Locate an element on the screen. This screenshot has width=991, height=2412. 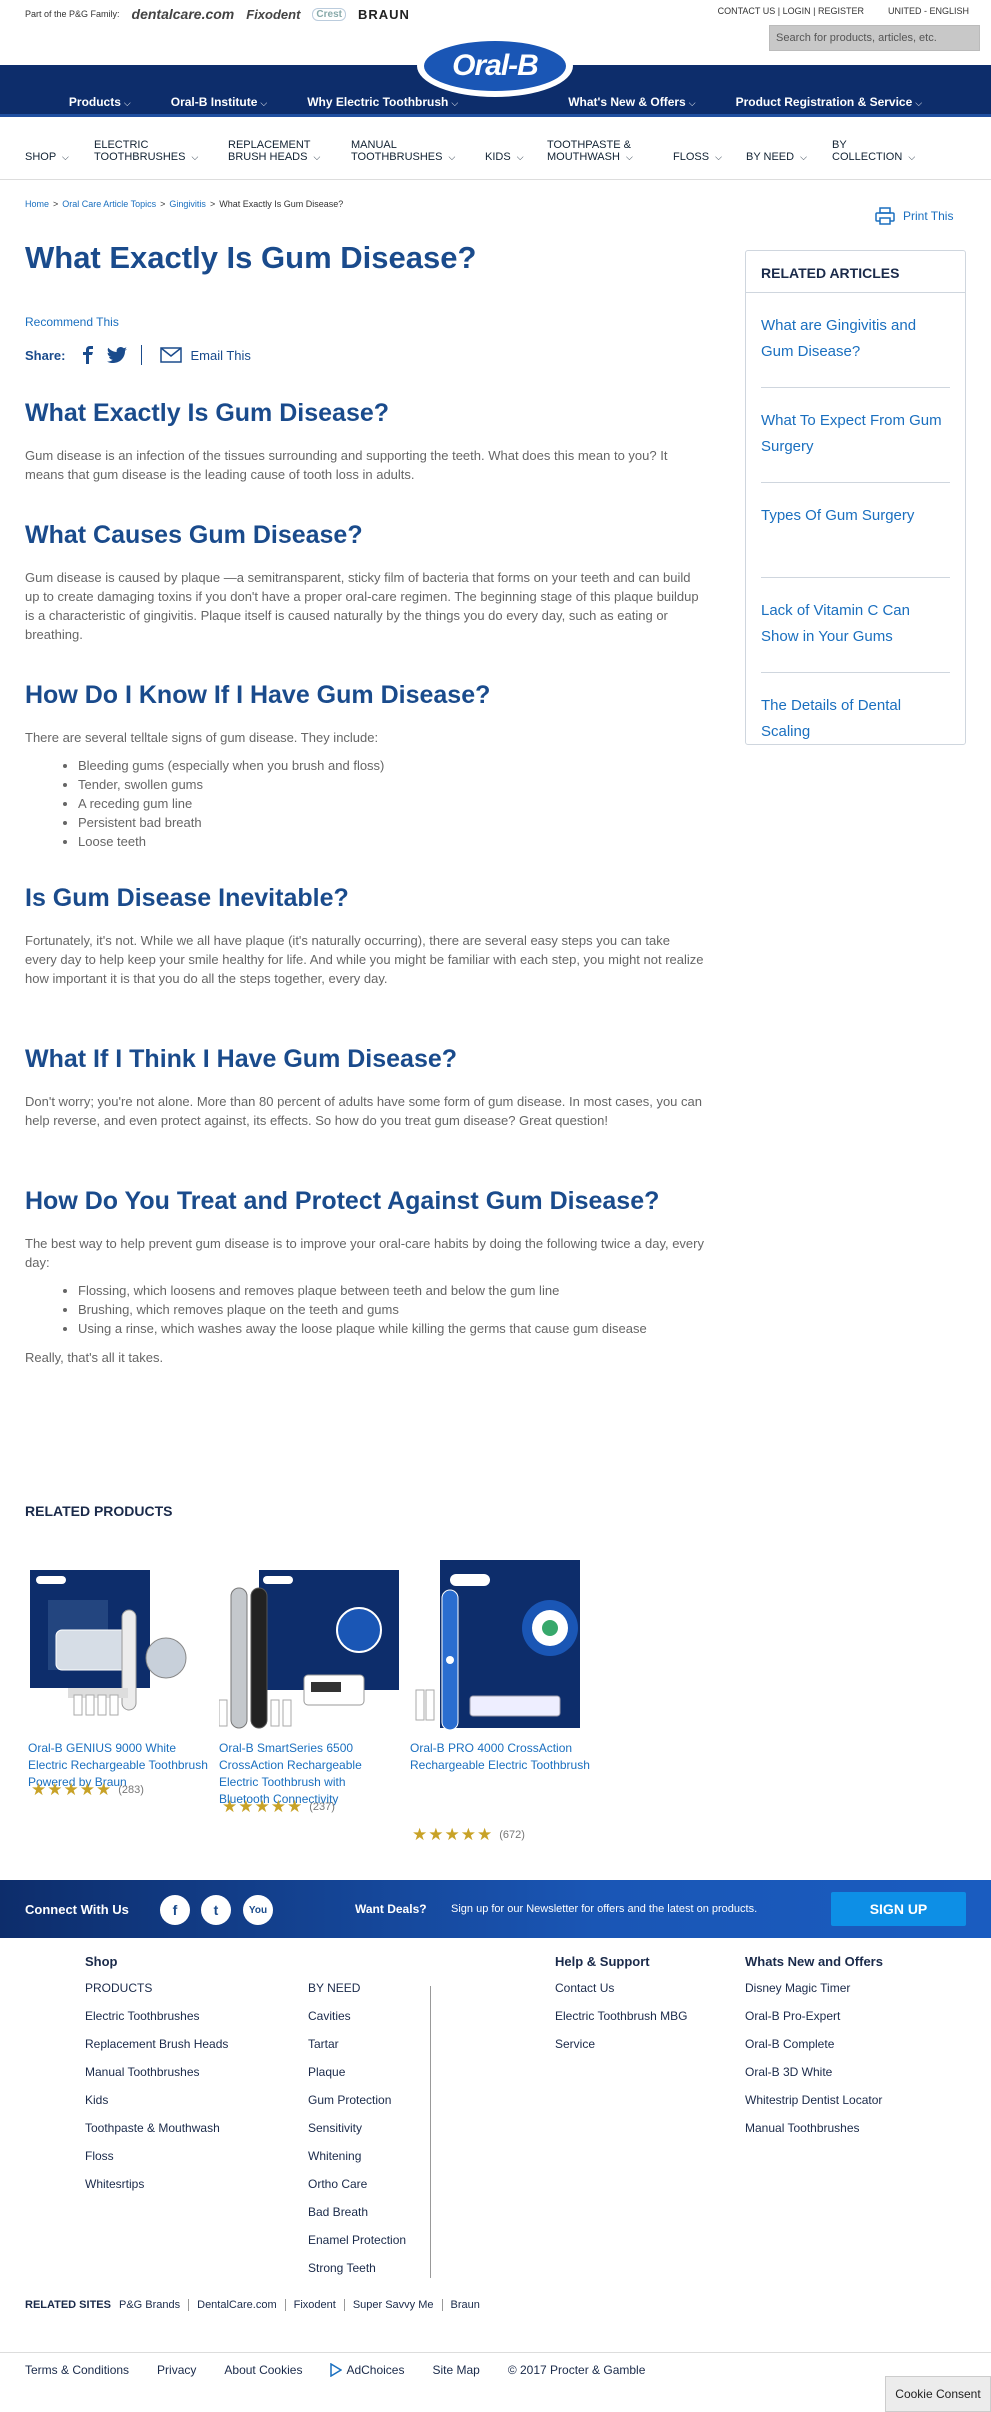
related-article-link: What To Expect From Gum Surgery is located at coordinates (855, 435).